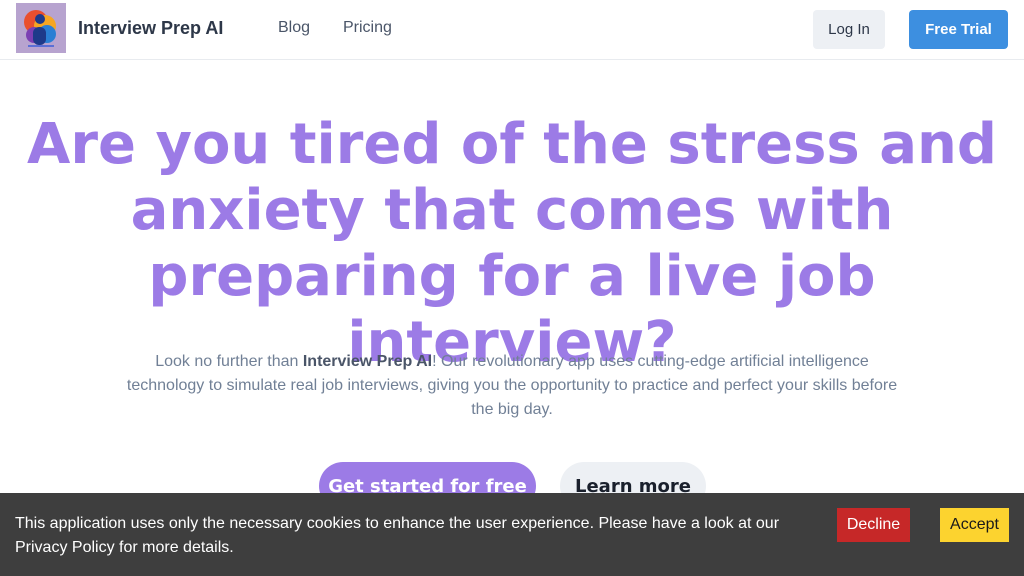 The width and height of the screenshot is (1024, 576). I want to click on brand-link: Interview Prep AI, so click(119, 28).